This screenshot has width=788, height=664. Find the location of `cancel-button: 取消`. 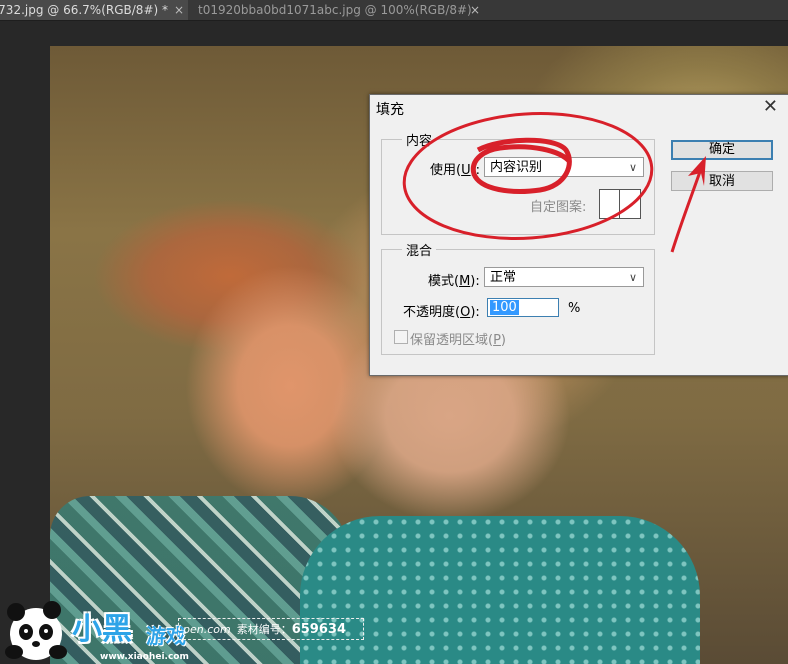

cancel-button: 取消 is located at coordinates (722, 181).